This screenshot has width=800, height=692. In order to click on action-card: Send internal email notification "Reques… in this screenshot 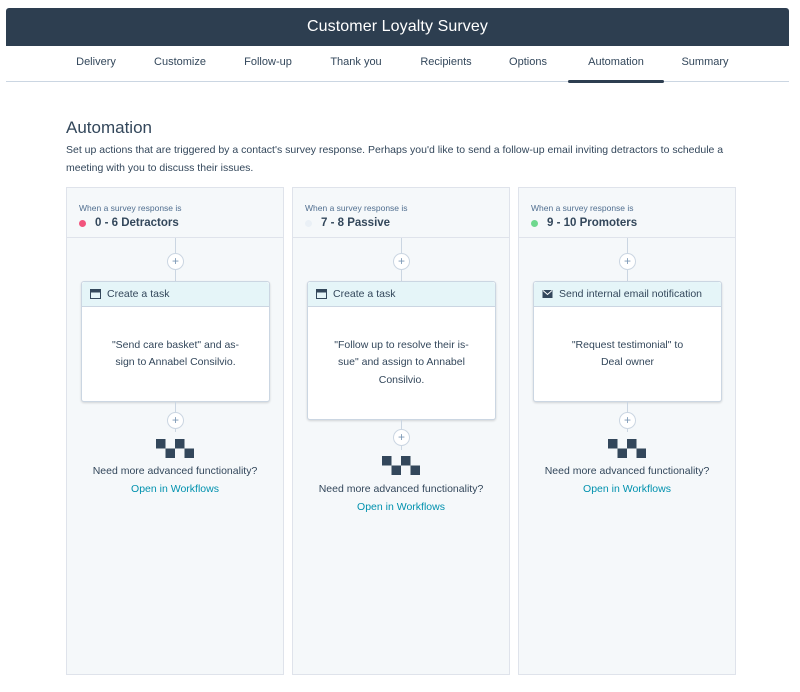, I will do `click(627, 341)`.